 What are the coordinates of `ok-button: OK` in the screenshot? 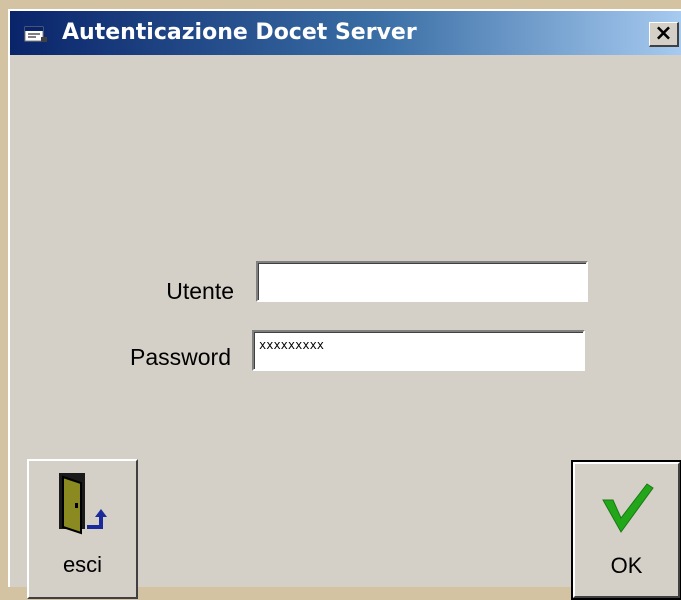 It's located at (626, 530).